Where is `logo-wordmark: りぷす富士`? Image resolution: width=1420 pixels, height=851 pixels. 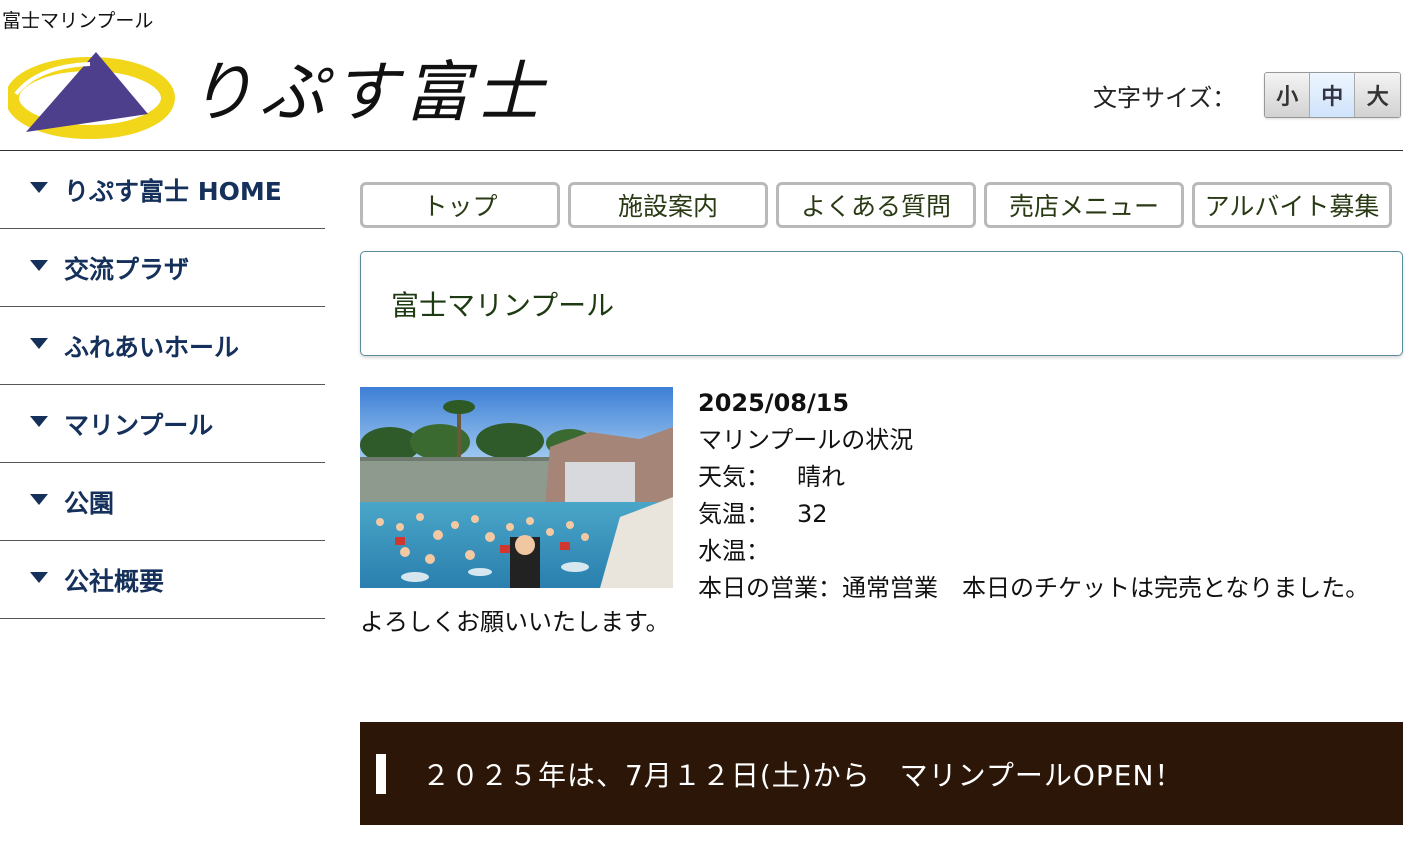
logo-wordmark: りぷす富士 is located at coordinates (368, 92).